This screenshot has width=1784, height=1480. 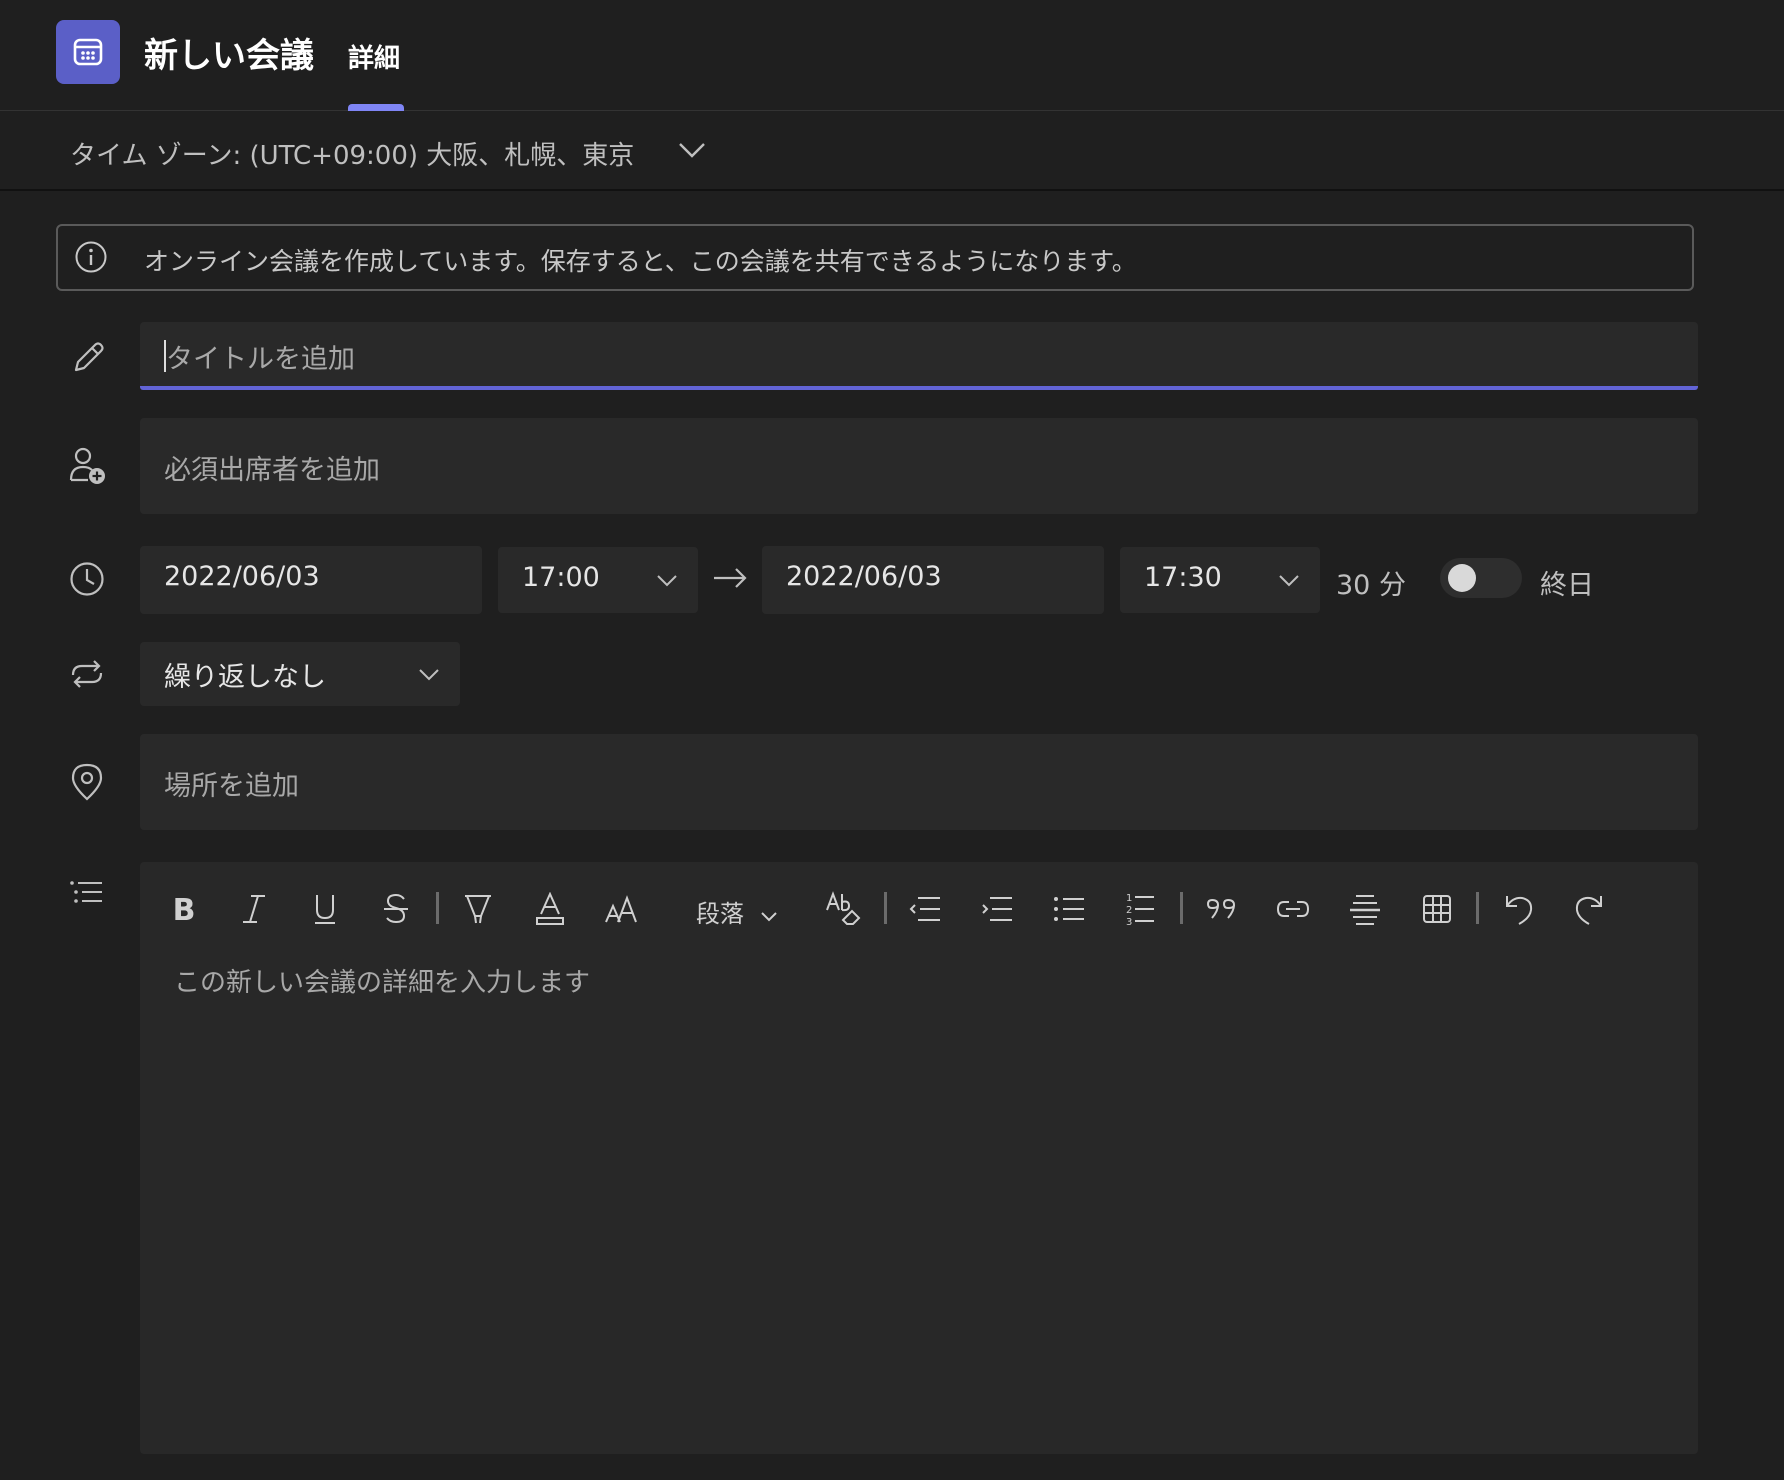 I want to click on location-pin-icon, so click(x=87, y=784).